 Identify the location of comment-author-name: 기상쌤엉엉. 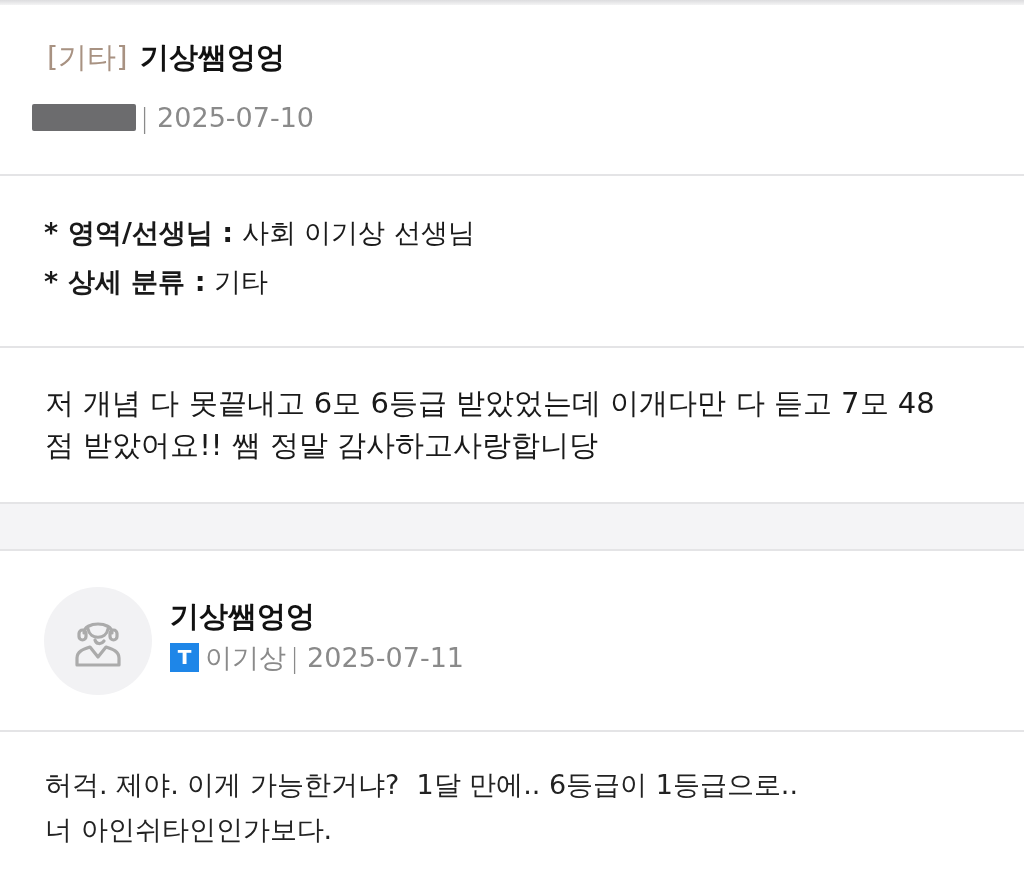
(243, 616).